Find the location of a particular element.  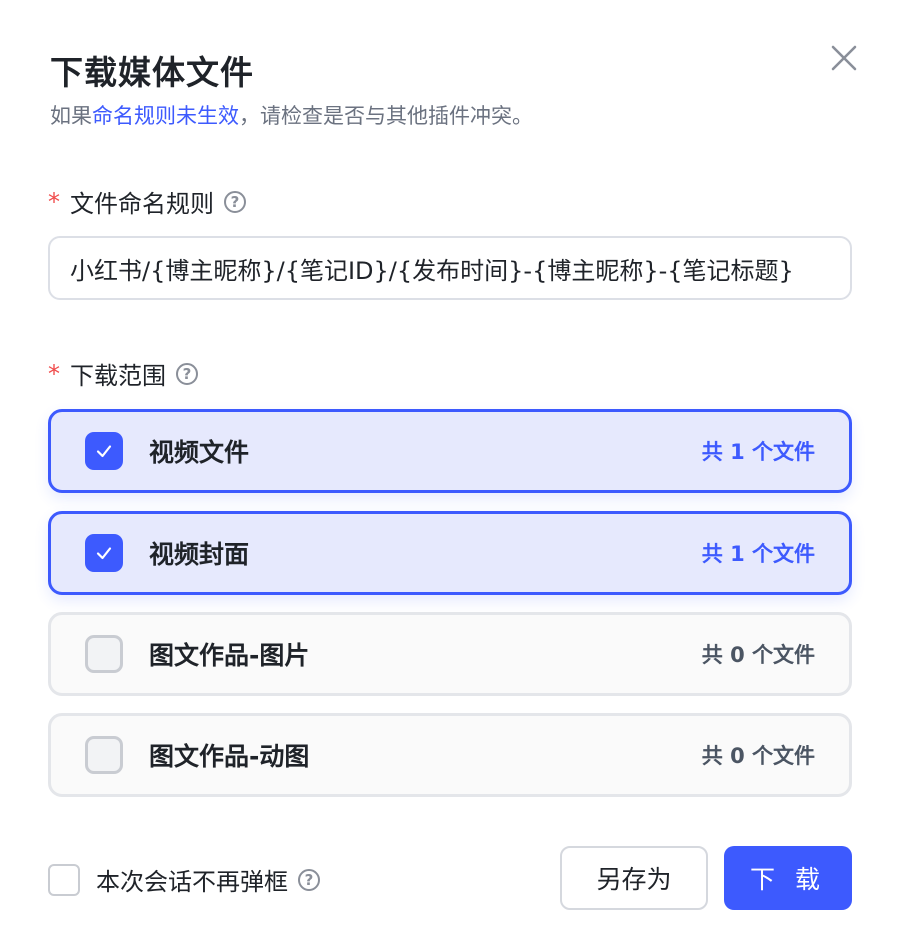

option-label: 图文作品-动图 is located at coordinates (229, 756).